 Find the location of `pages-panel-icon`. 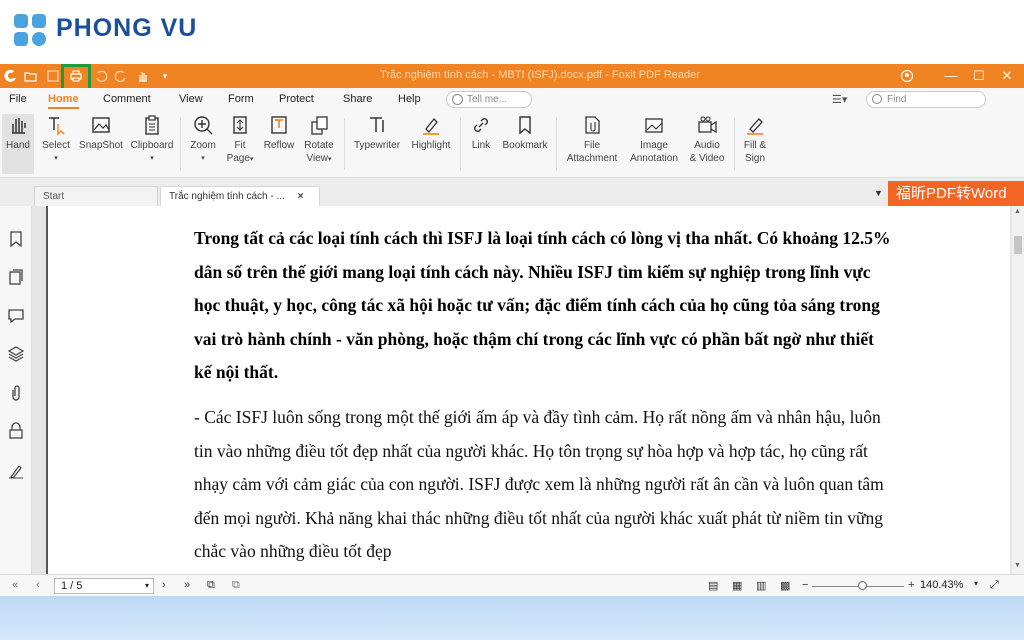

pages-panel-icon is located at coordinates (16, 277).